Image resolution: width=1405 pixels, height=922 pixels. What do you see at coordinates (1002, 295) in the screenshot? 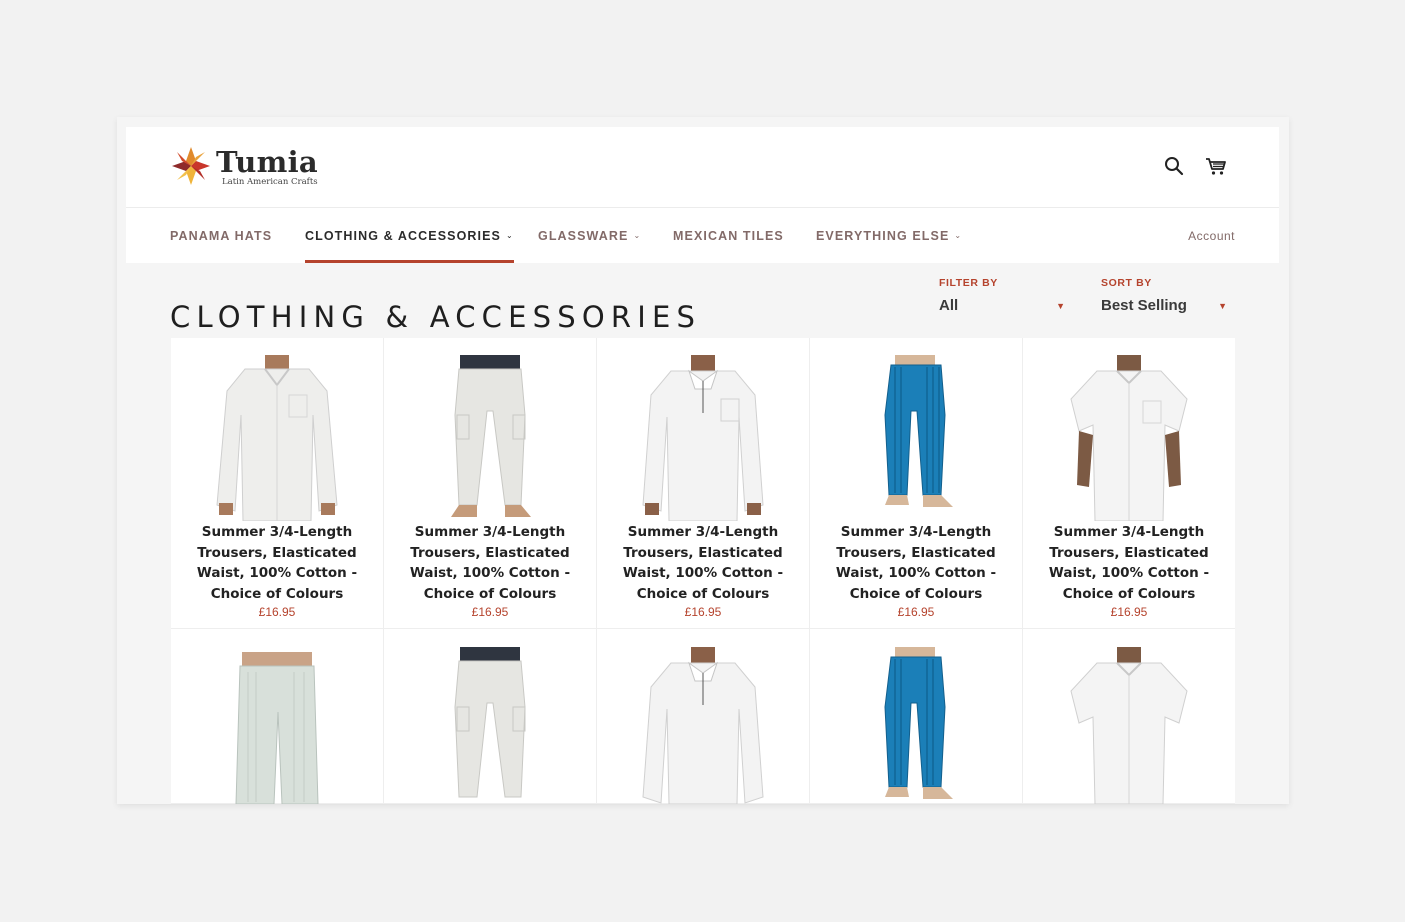
I see `filter-by-control: FILTER BY All ▼` at bounding box center [1002, 295].